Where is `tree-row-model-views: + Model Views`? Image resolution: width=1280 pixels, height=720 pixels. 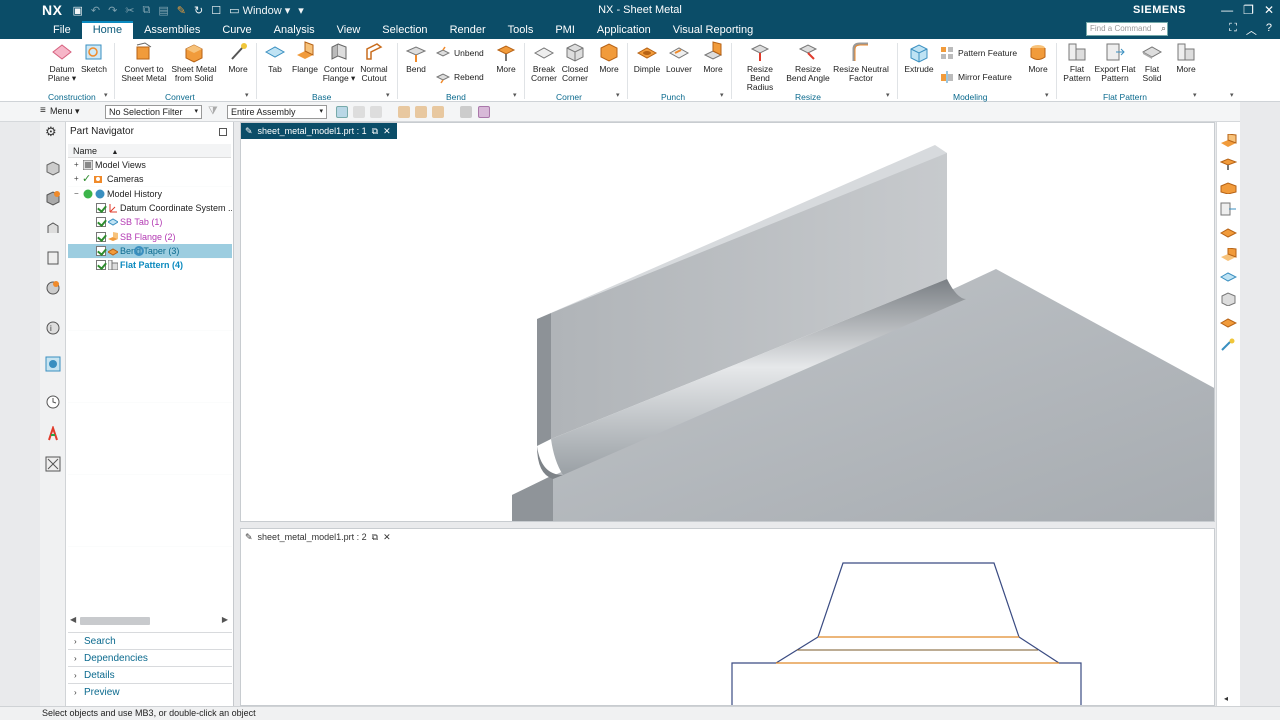 tree-row-model-views: + Model Views is located at coordinates (150, 165).